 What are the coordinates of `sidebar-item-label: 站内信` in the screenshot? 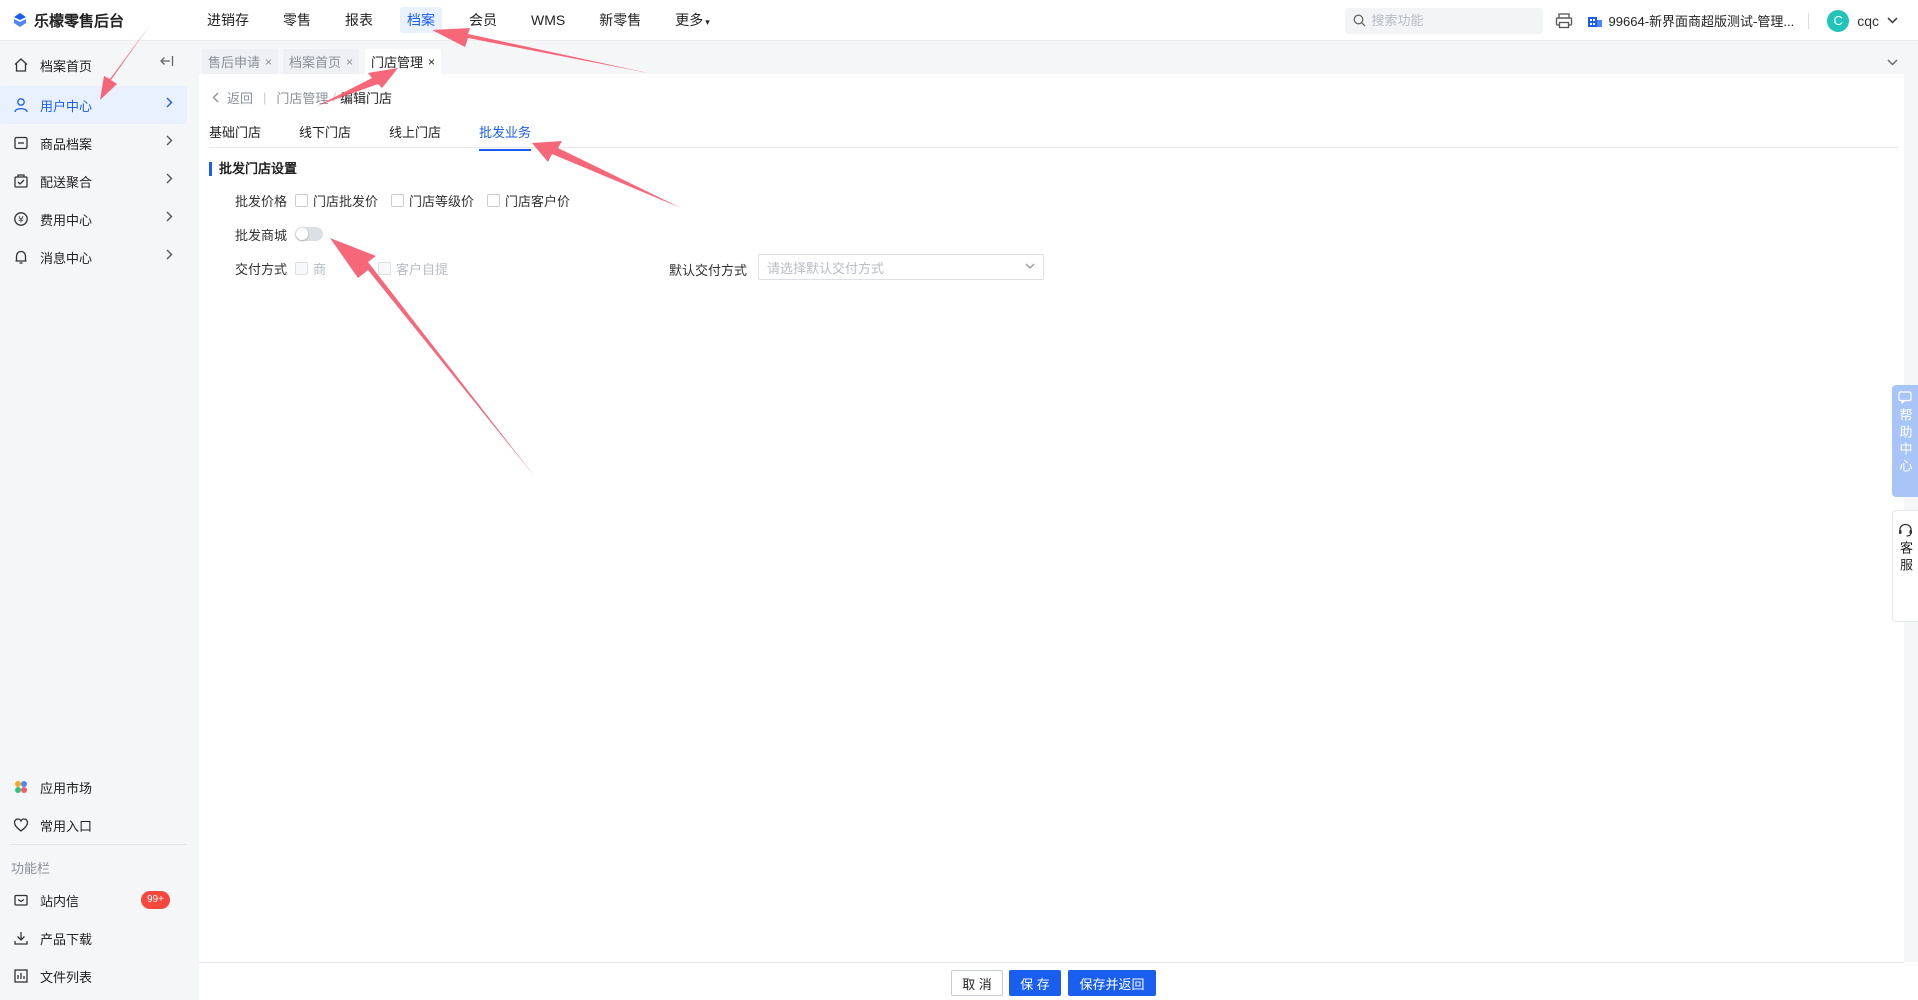 It's located at (60, 901).